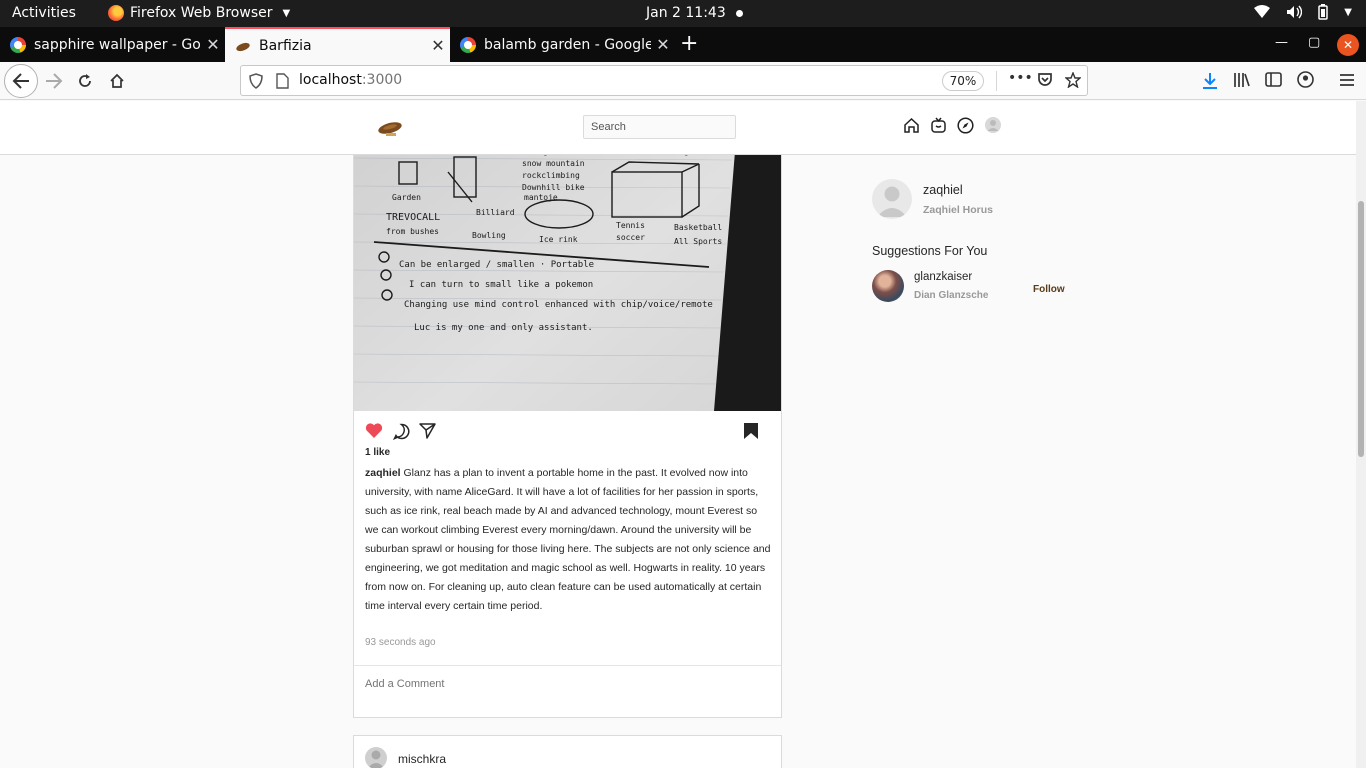 This screenshot has width=1366, height=768. Describe the element at coordinates (1295, 12) in the screenshot. I see `volume-icon` at that location.